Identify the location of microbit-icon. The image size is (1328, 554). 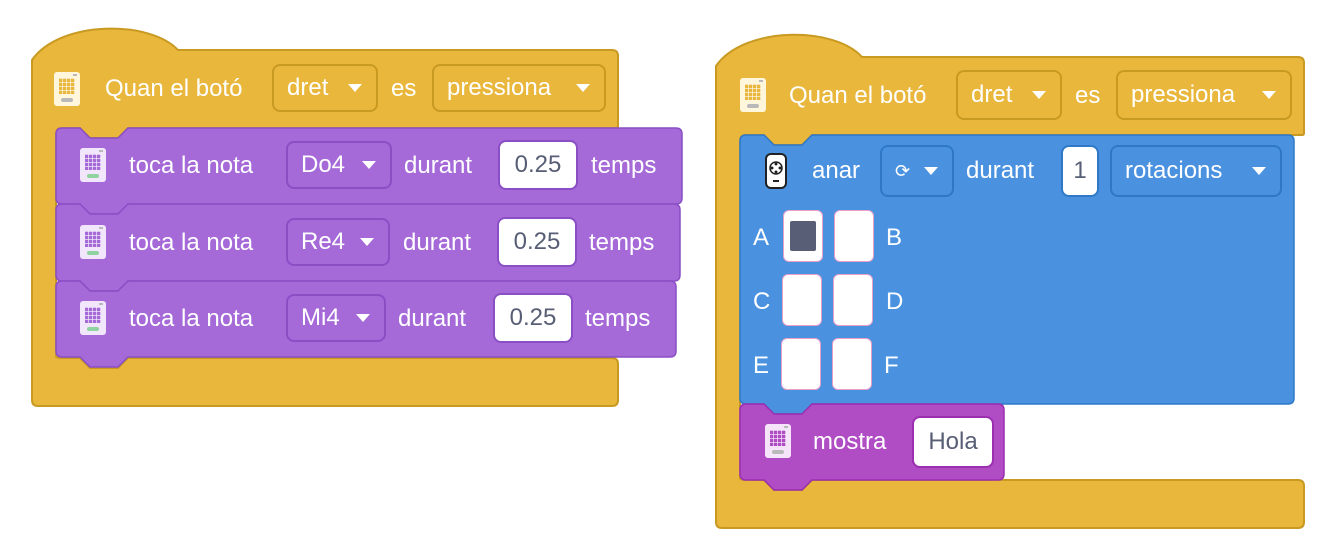
(778, 441).